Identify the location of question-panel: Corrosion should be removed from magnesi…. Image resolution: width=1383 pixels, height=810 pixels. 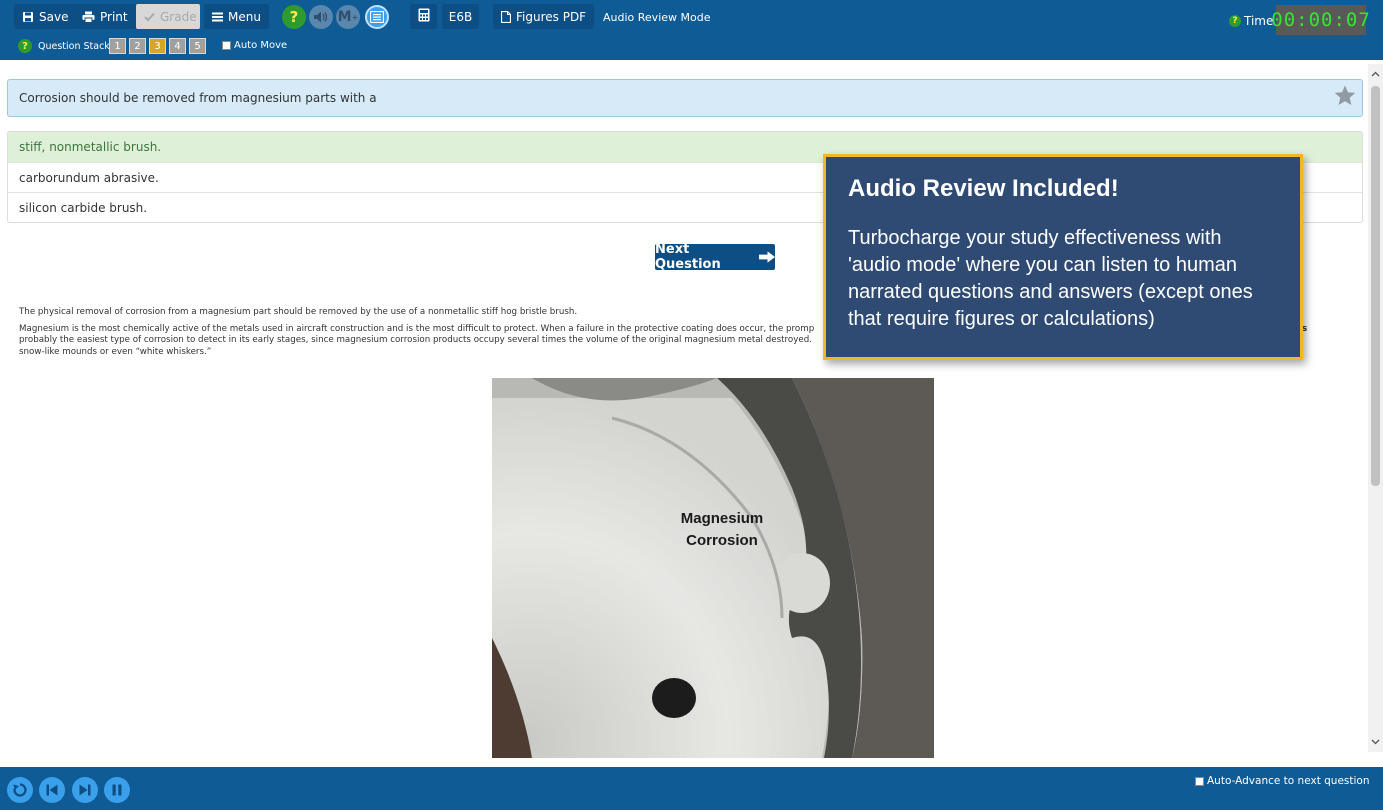
(685, 98).